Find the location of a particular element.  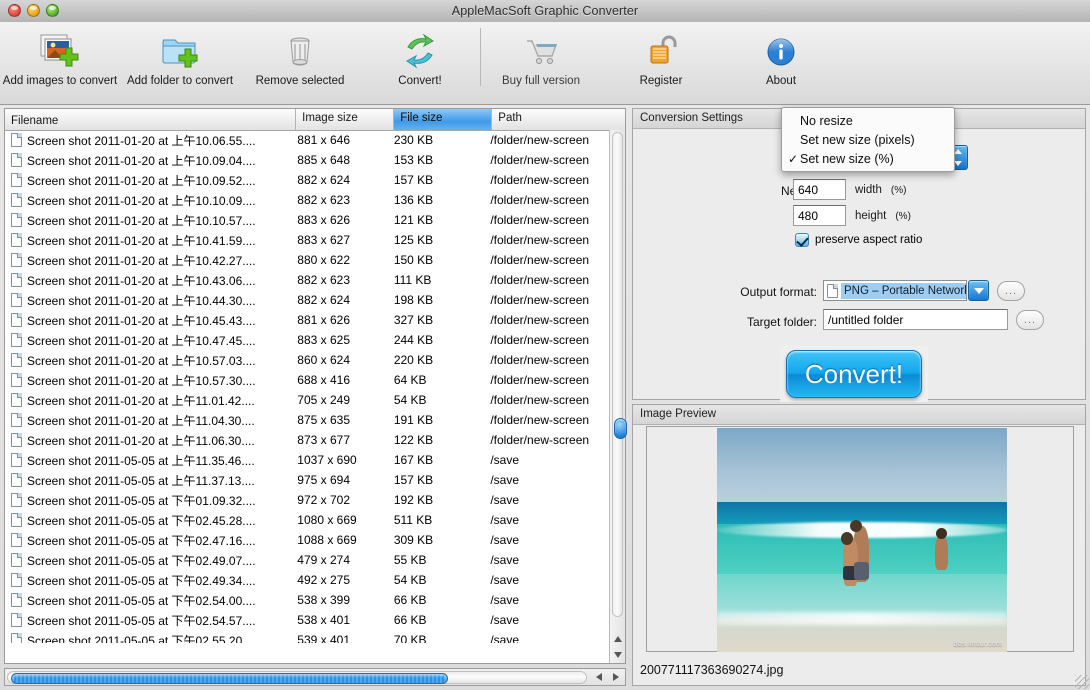

menu-item: Set new size (pixels) is located at coordinates (868, 139).